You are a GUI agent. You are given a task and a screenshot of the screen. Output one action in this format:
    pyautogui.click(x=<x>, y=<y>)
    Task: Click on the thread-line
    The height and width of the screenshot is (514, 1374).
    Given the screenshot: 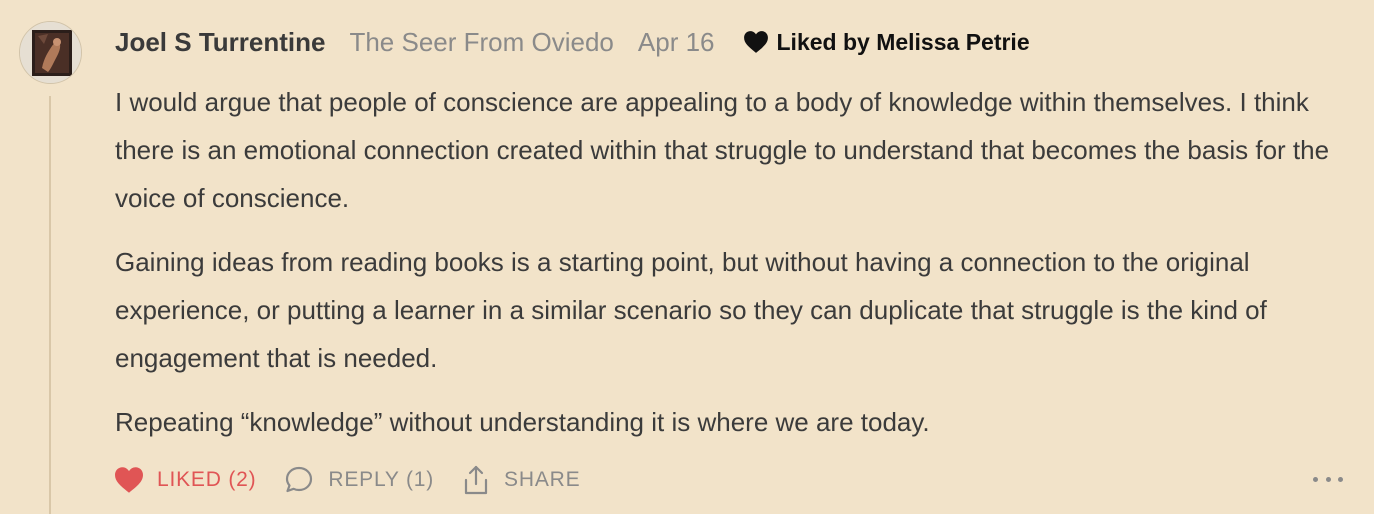 What is the action you would take?
    pyautogui.click(x=50, y=305)
    